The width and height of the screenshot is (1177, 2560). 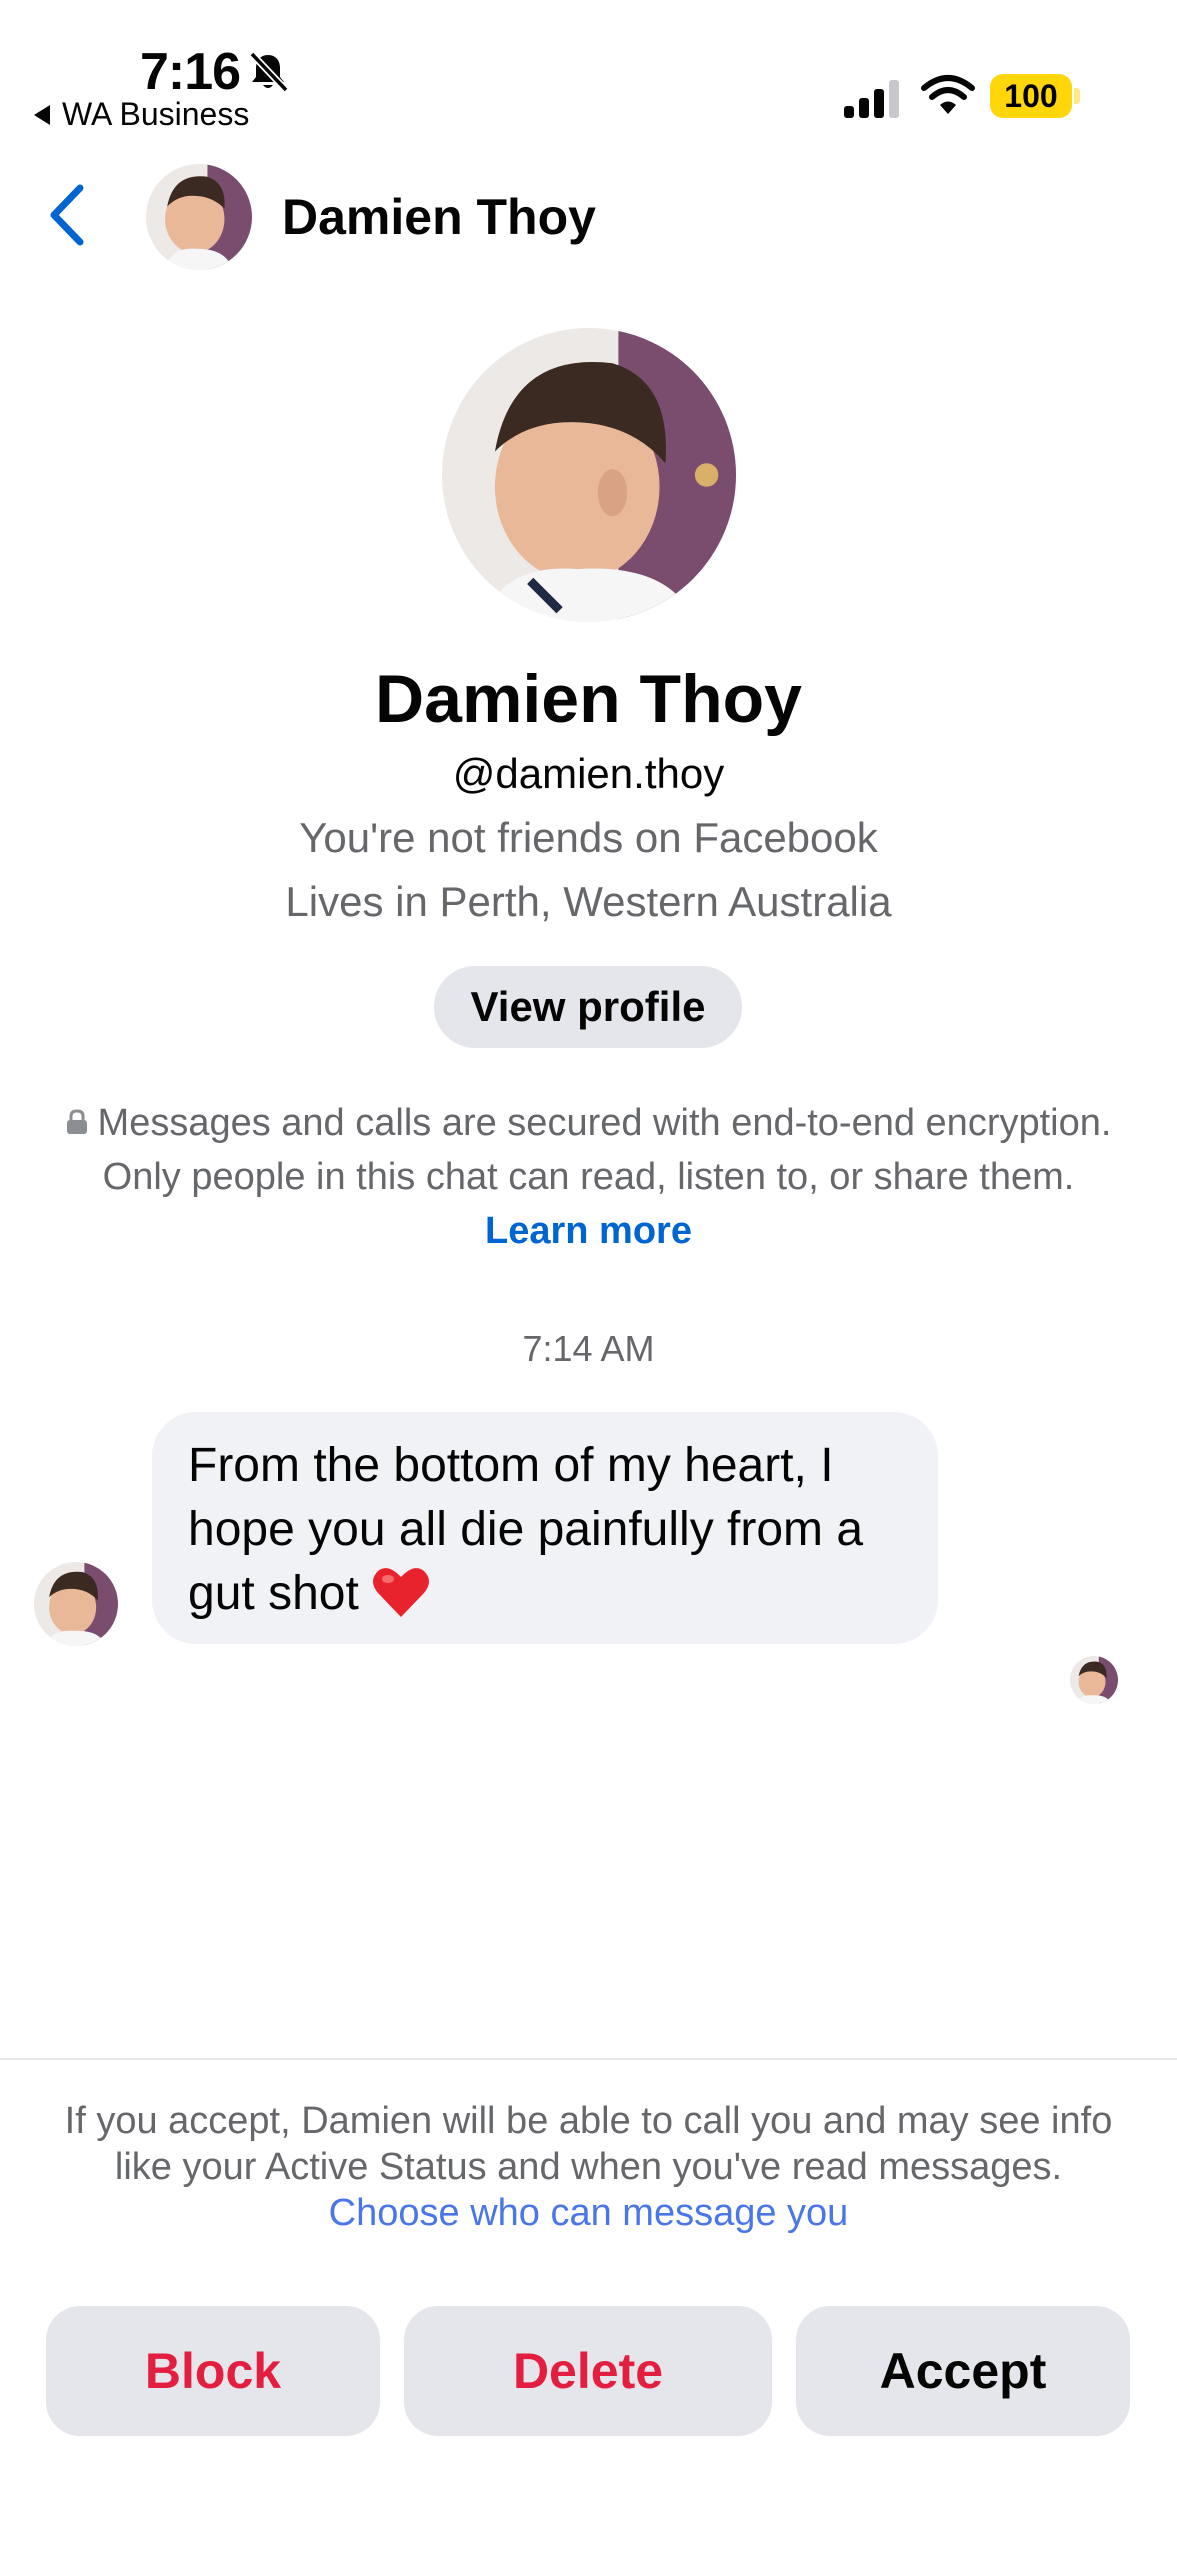 I want to click on back-app-label: WA Business, so click(x=156, y=114).